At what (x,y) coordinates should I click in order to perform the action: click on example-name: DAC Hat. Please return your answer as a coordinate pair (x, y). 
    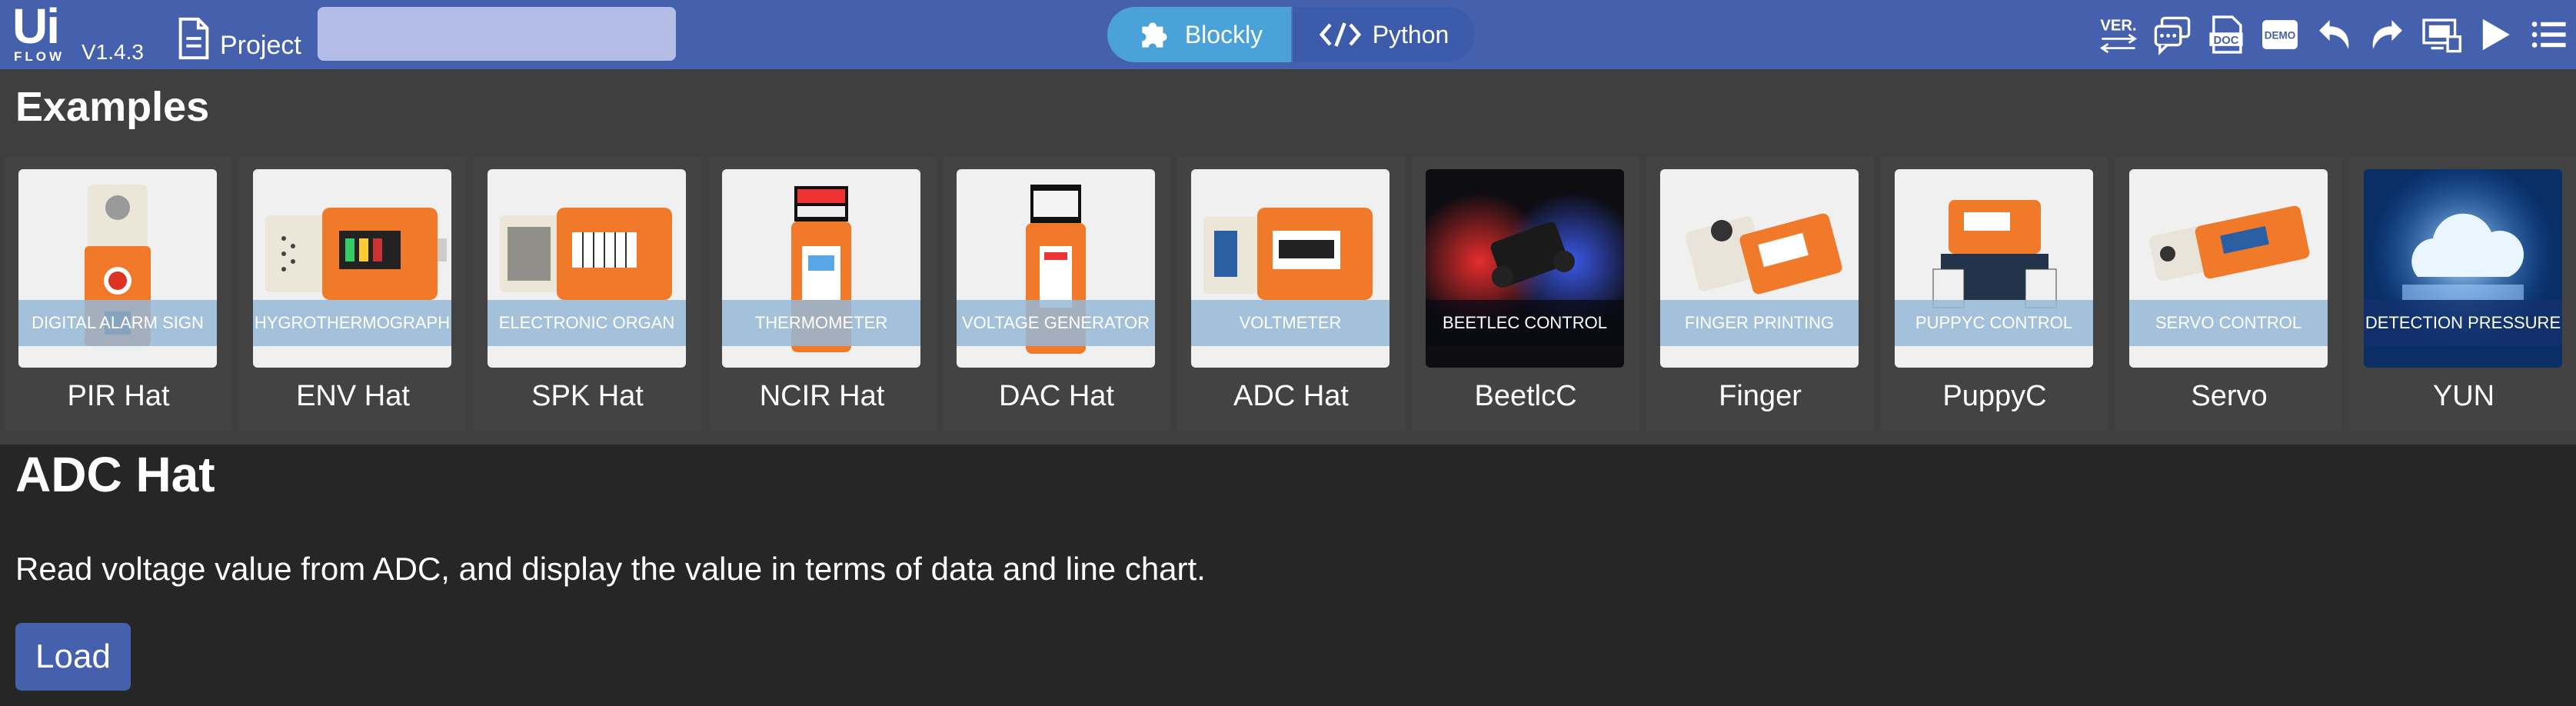
    Looking at the image, I should click on (1056, 396).